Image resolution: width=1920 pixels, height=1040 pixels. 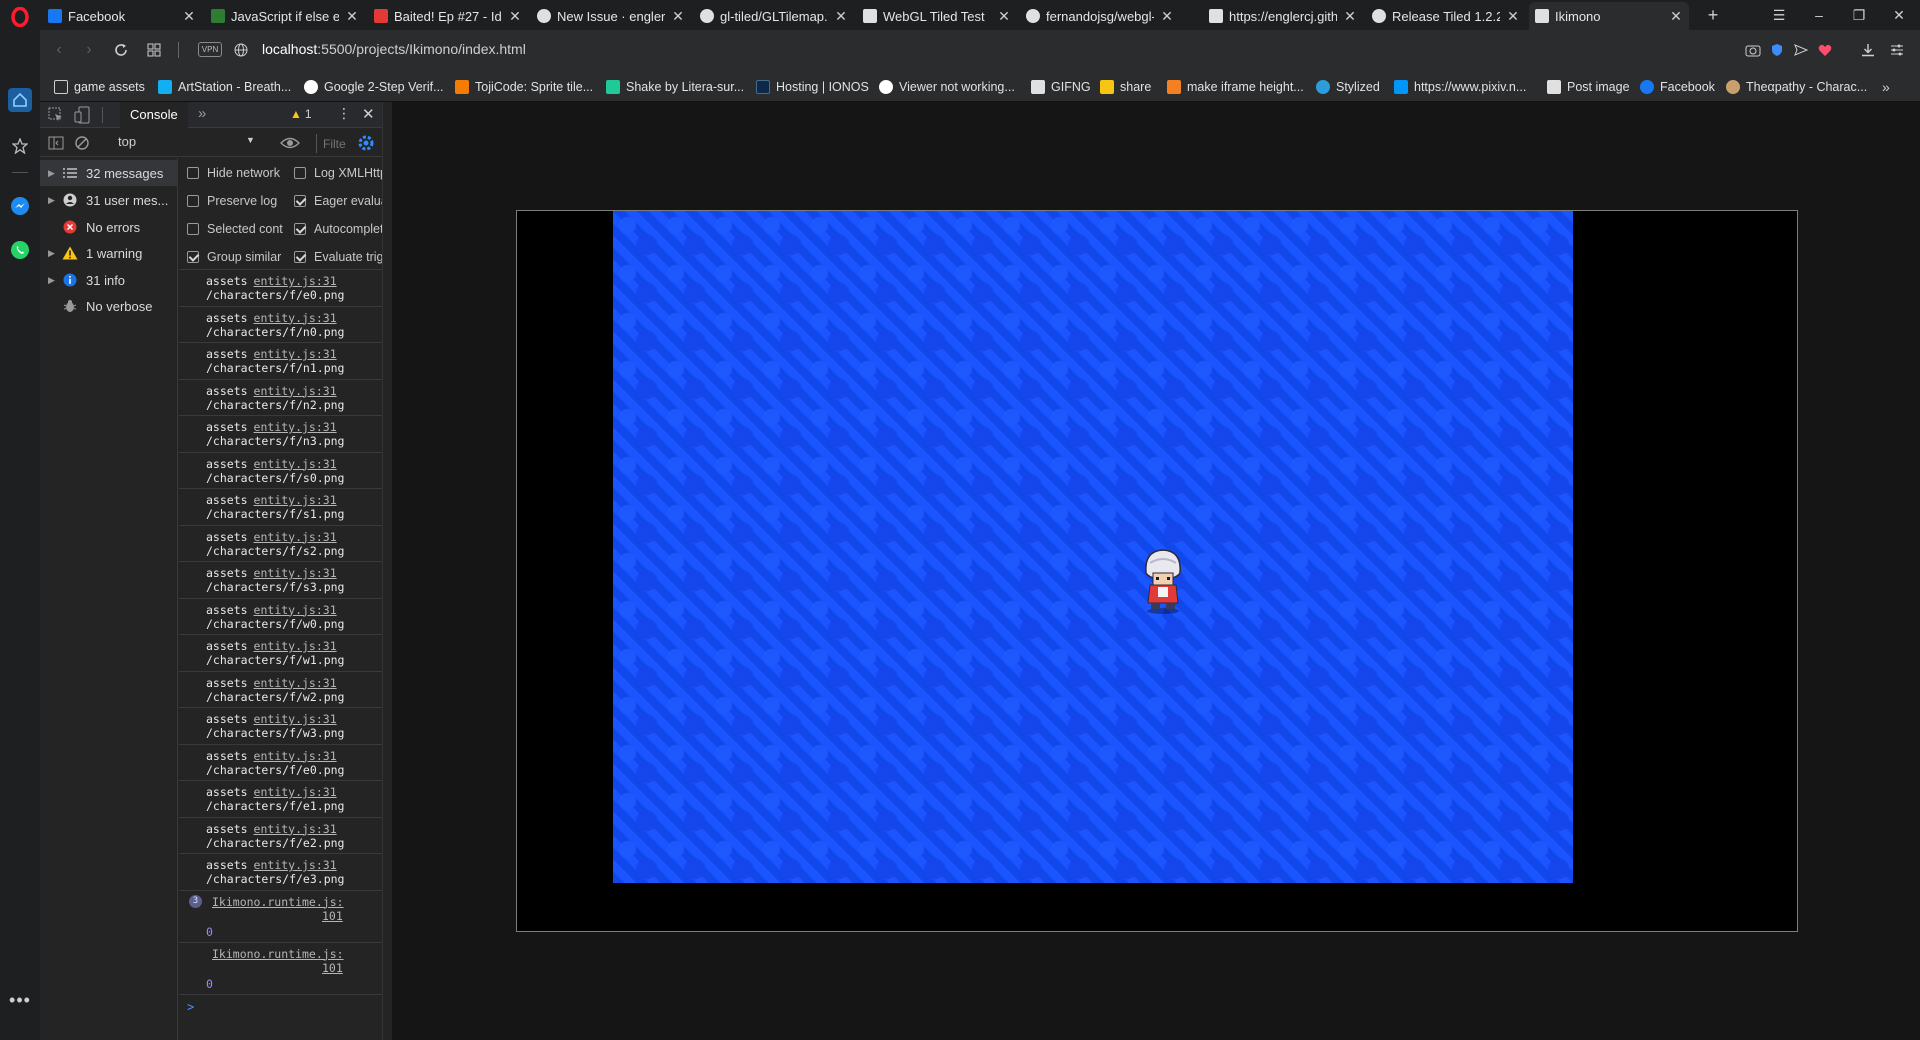 I want to click on bookmark: Stylized, so click(x=1348, y=87).